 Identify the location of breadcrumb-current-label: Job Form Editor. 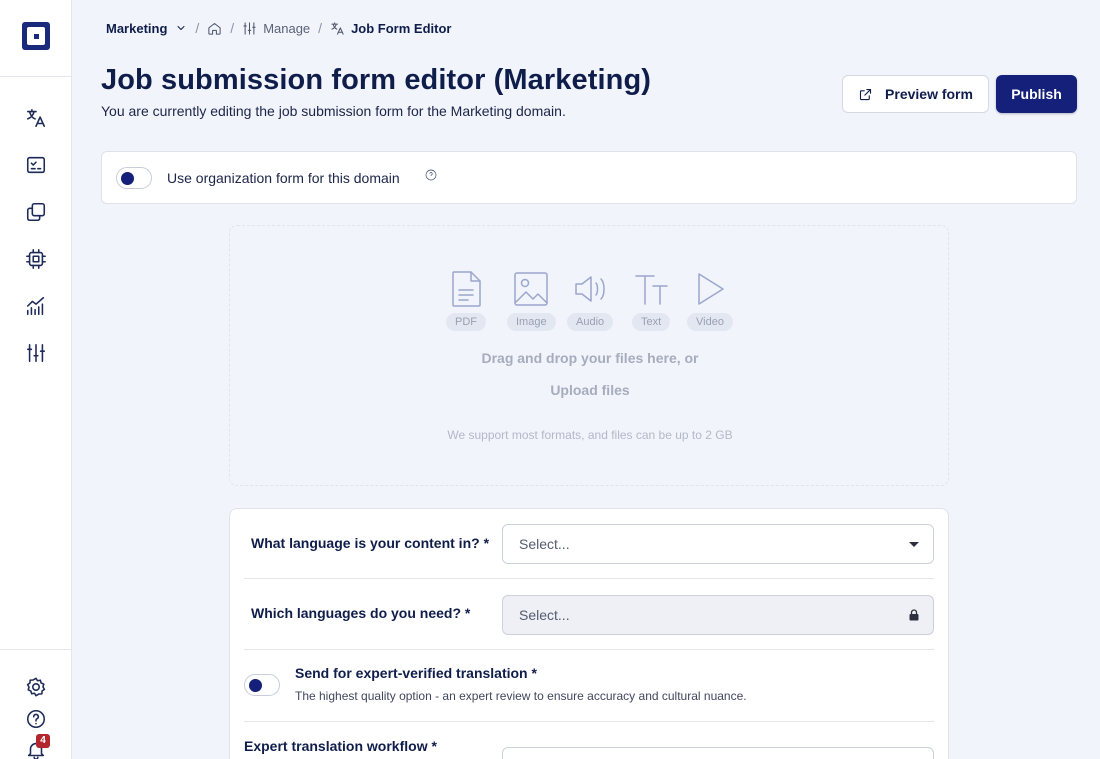
(401, 28).